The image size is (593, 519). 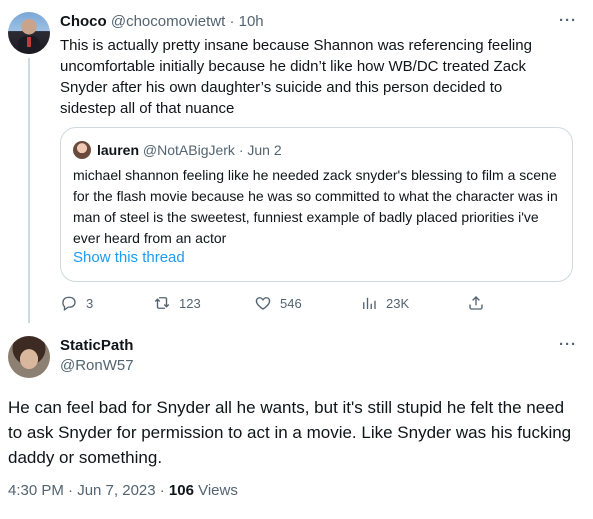 I want to click on like-button: 546, so click(x=278, y=303).